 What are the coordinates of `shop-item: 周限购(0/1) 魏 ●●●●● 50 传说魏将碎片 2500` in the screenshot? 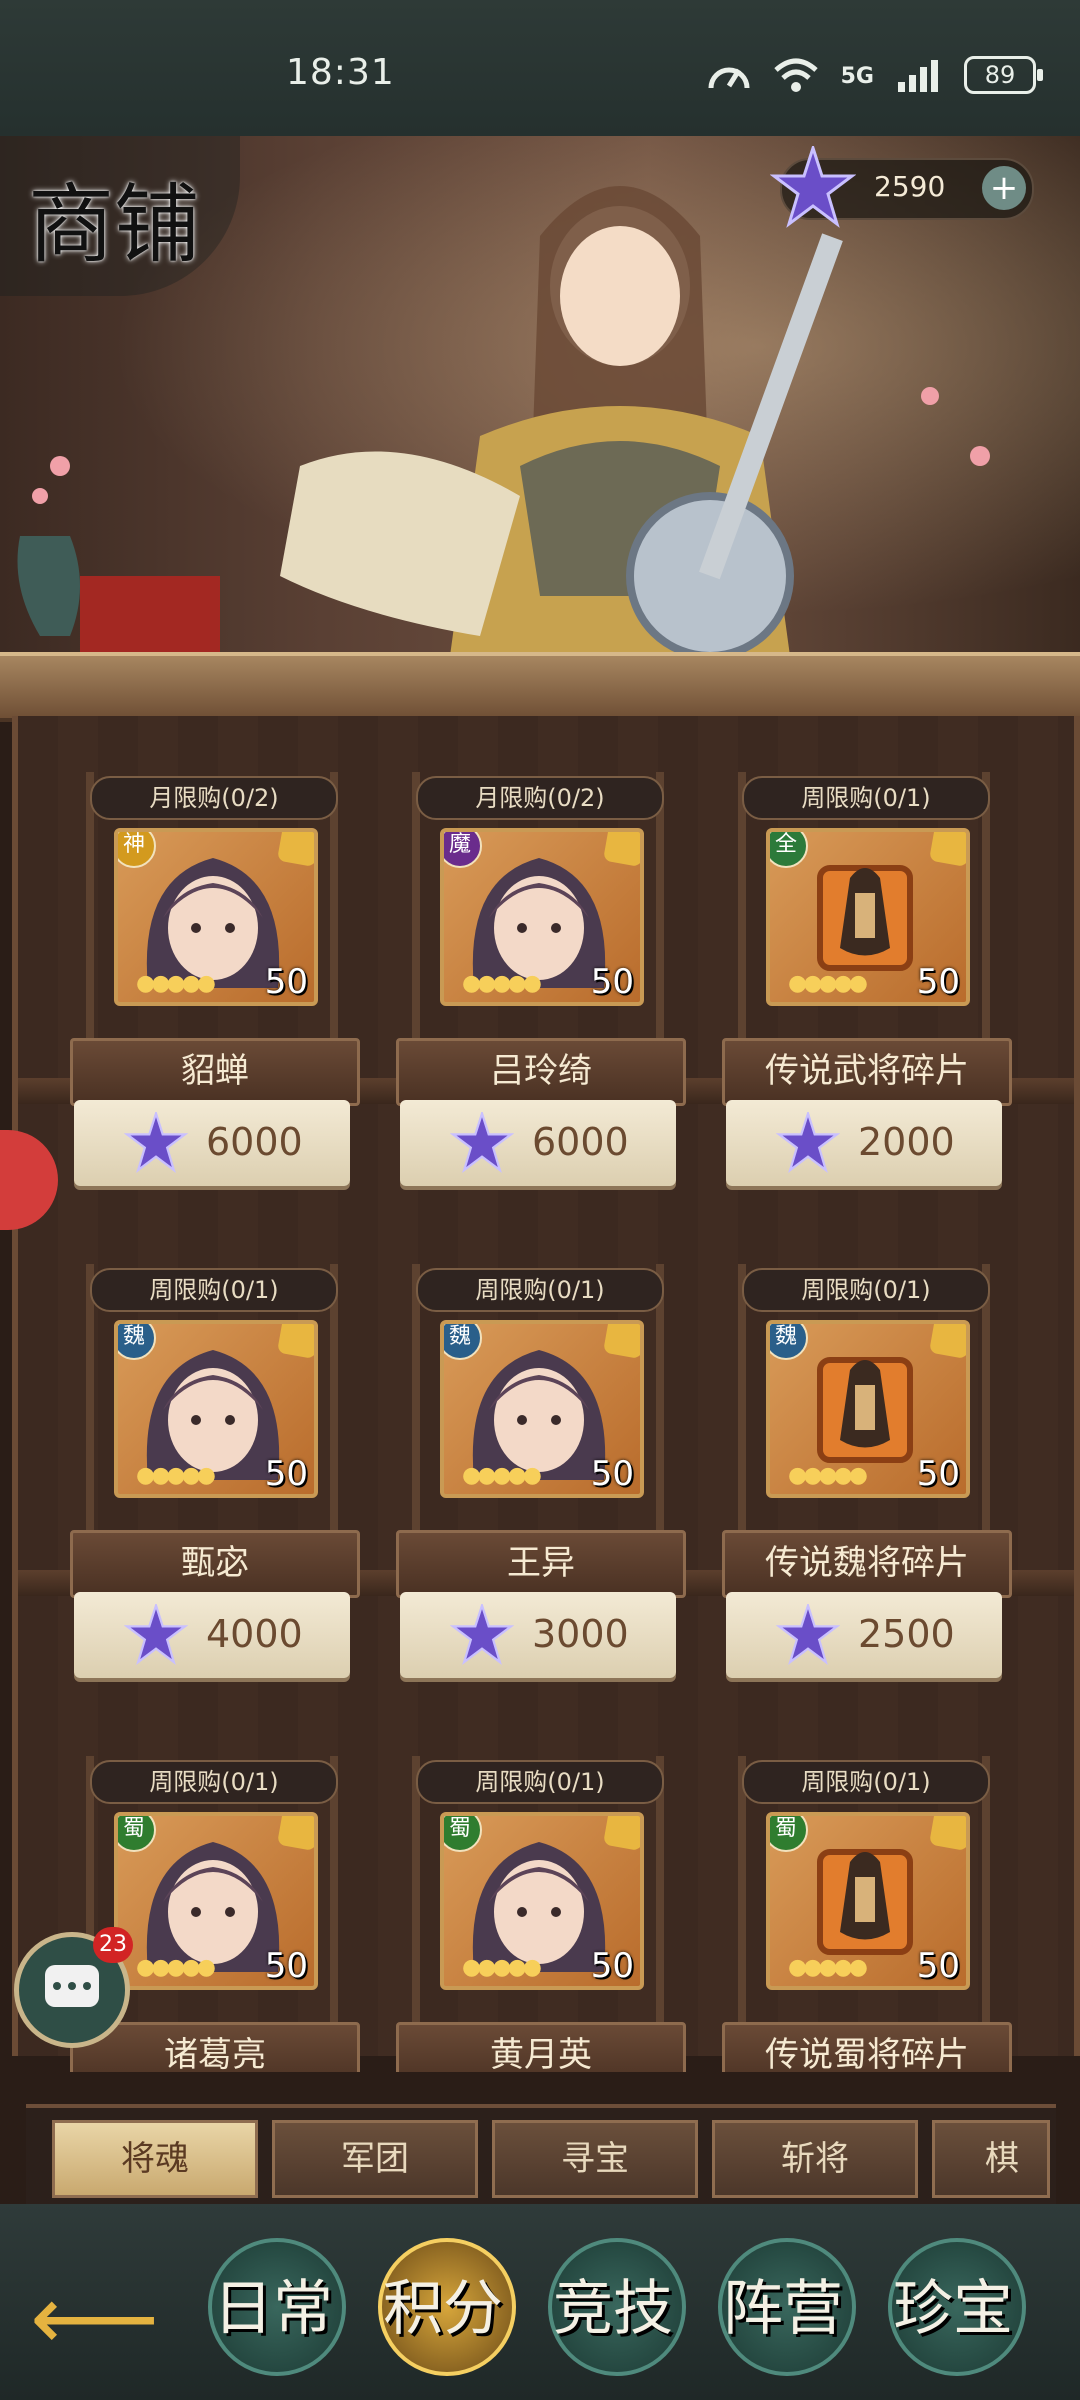 It's located at (864, 1443).